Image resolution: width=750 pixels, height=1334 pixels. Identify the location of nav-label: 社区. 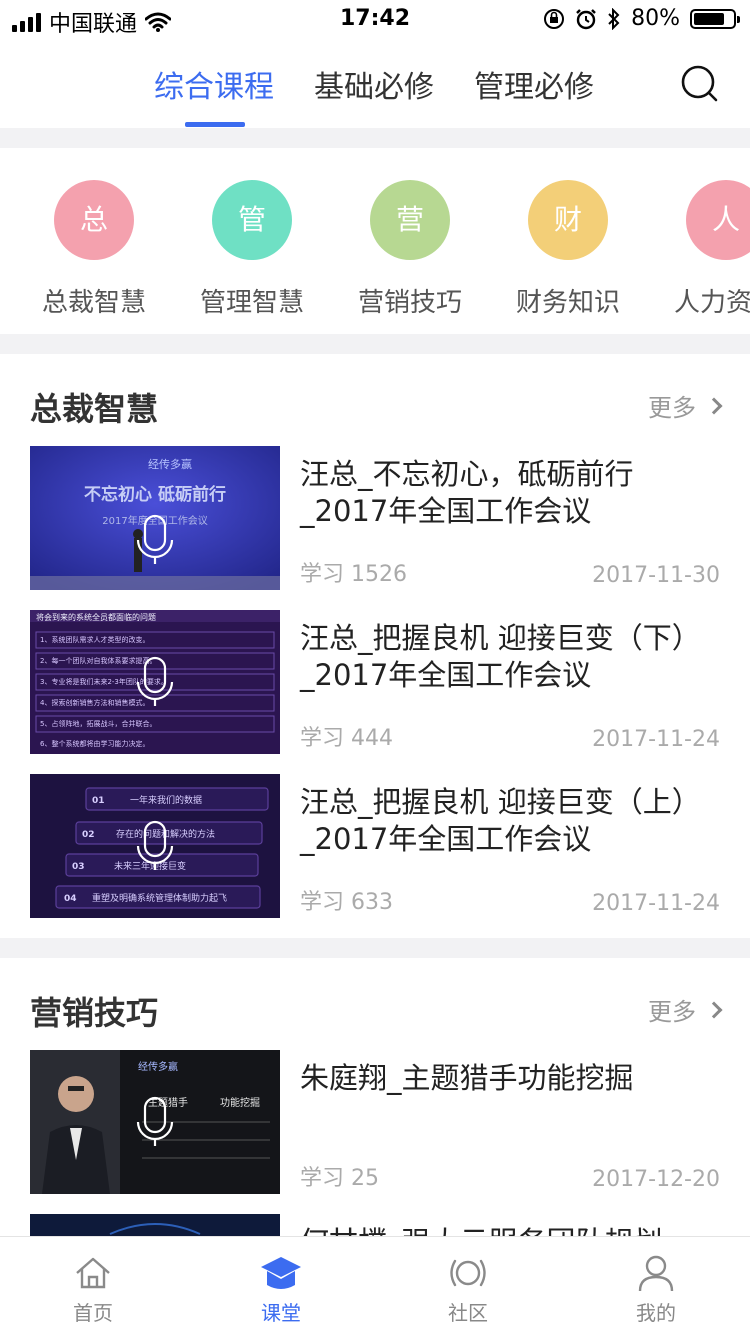
(468, 1313).